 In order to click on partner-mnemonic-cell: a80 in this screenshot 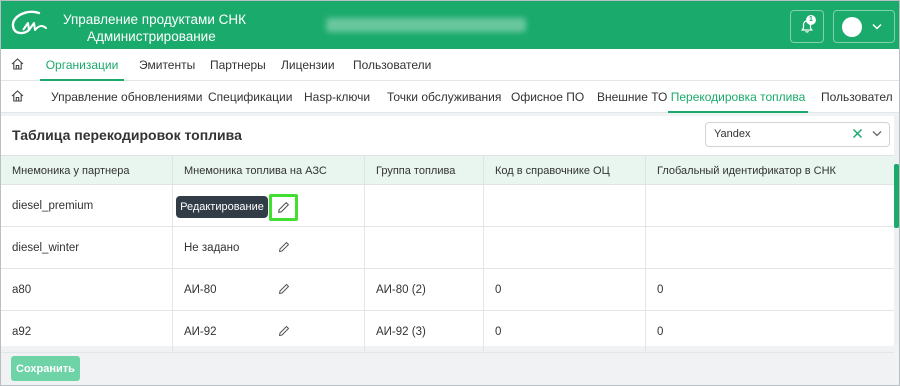, I will do `click(22, 290)`.